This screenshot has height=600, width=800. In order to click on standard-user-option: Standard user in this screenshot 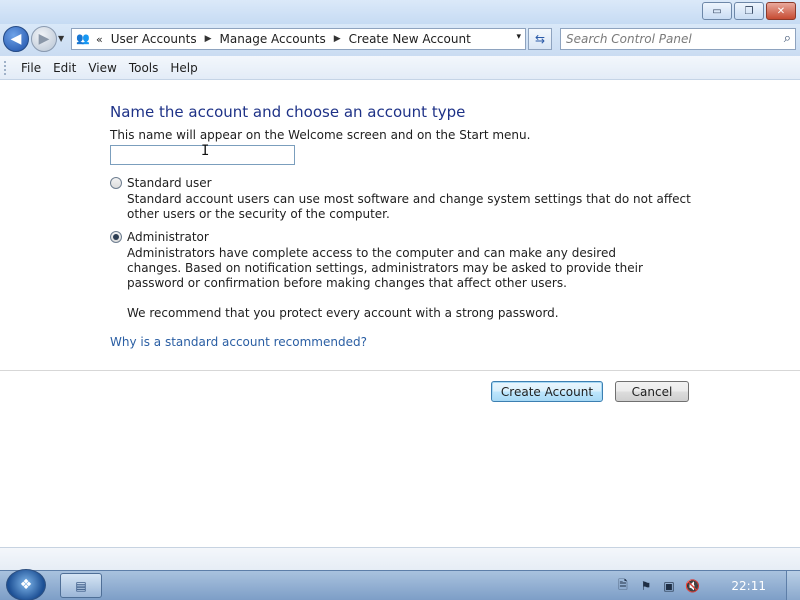, I will do `click(161, 183)`.